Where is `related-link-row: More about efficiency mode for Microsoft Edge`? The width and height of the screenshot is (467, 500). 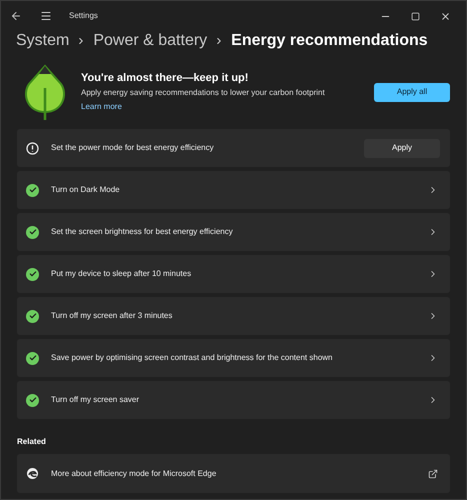
related-link-row: More about efficiency mode for Microsoft Edge is located at coordinates (233, 473).